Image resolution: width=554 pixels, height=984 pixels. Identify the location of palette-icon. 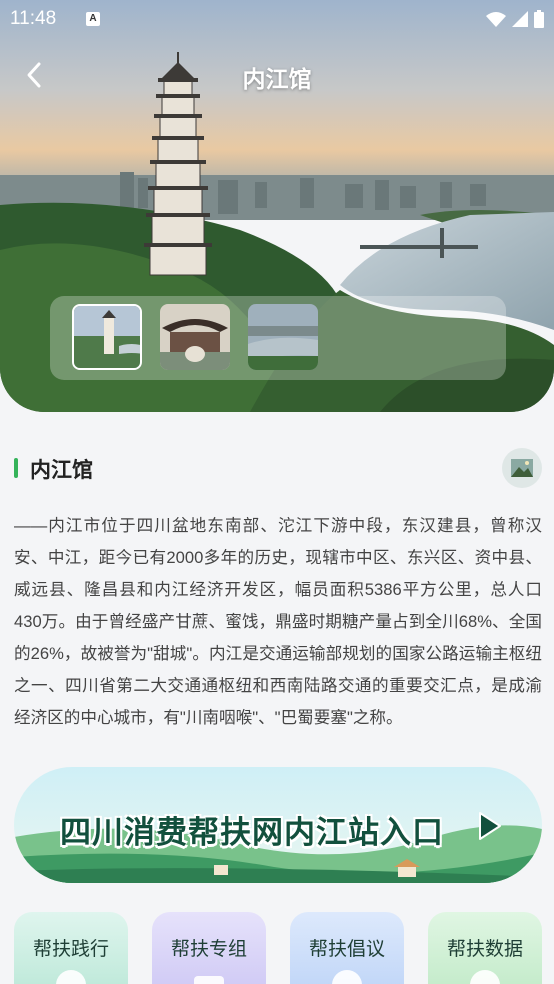
(71, 977).